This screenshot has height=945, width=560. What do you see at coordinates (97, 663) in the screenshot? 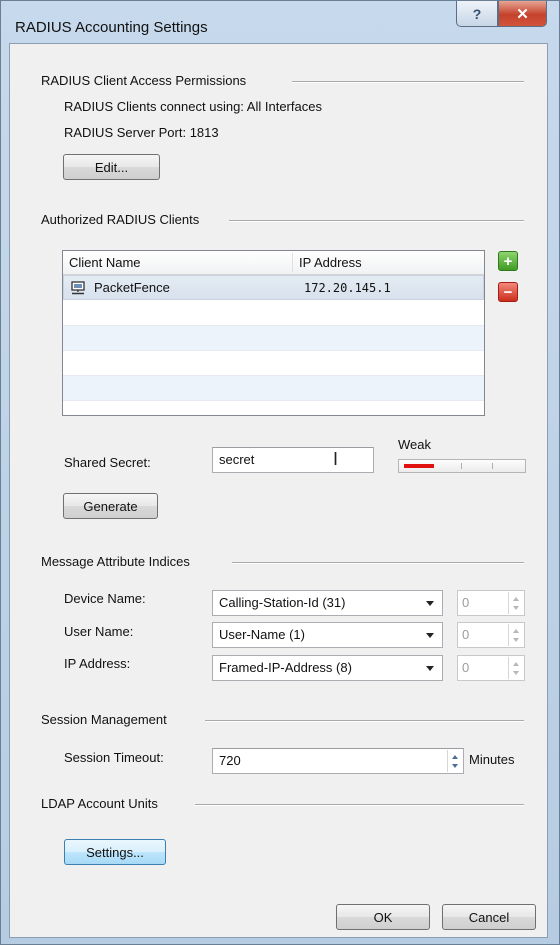
I see `ip-address-label: IP Address:` at bounding box center [97, 663].